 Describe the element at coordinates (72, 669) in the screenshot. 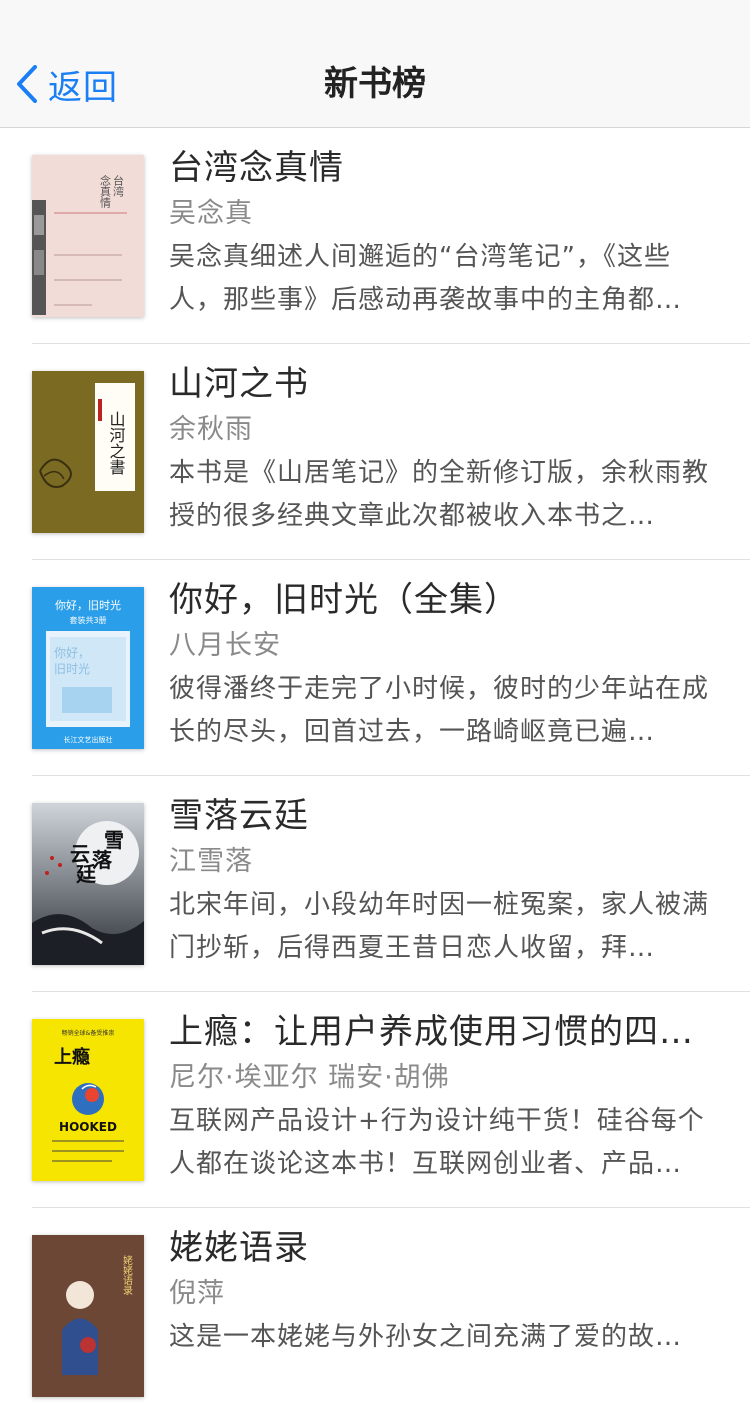

I see `svg-text: 旧时光` at that location.